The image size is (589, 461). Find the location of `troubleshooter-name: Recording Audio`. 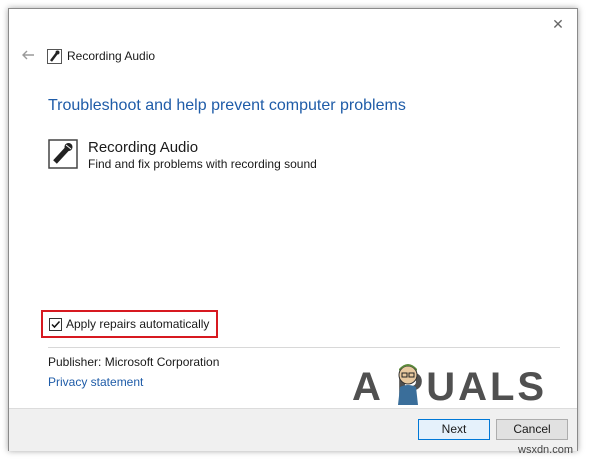

troubleshooter-name: Recording Audio is located at coordinates (143, 147).